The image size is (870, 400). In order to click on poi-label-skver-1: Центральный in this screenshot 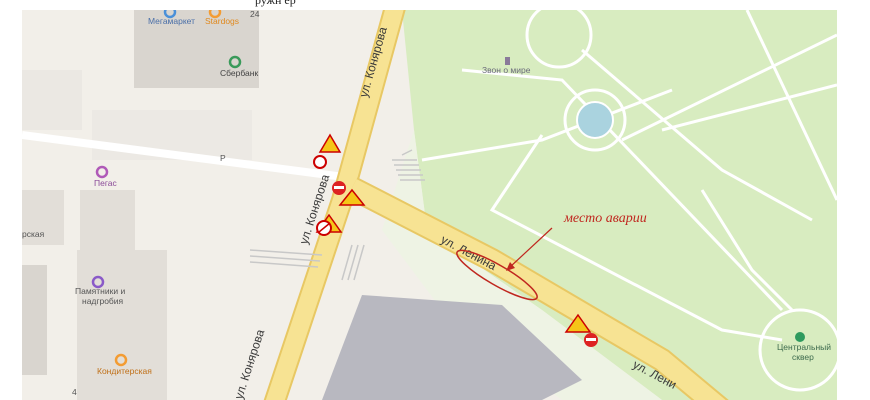, I will do `click(804, 347)`.